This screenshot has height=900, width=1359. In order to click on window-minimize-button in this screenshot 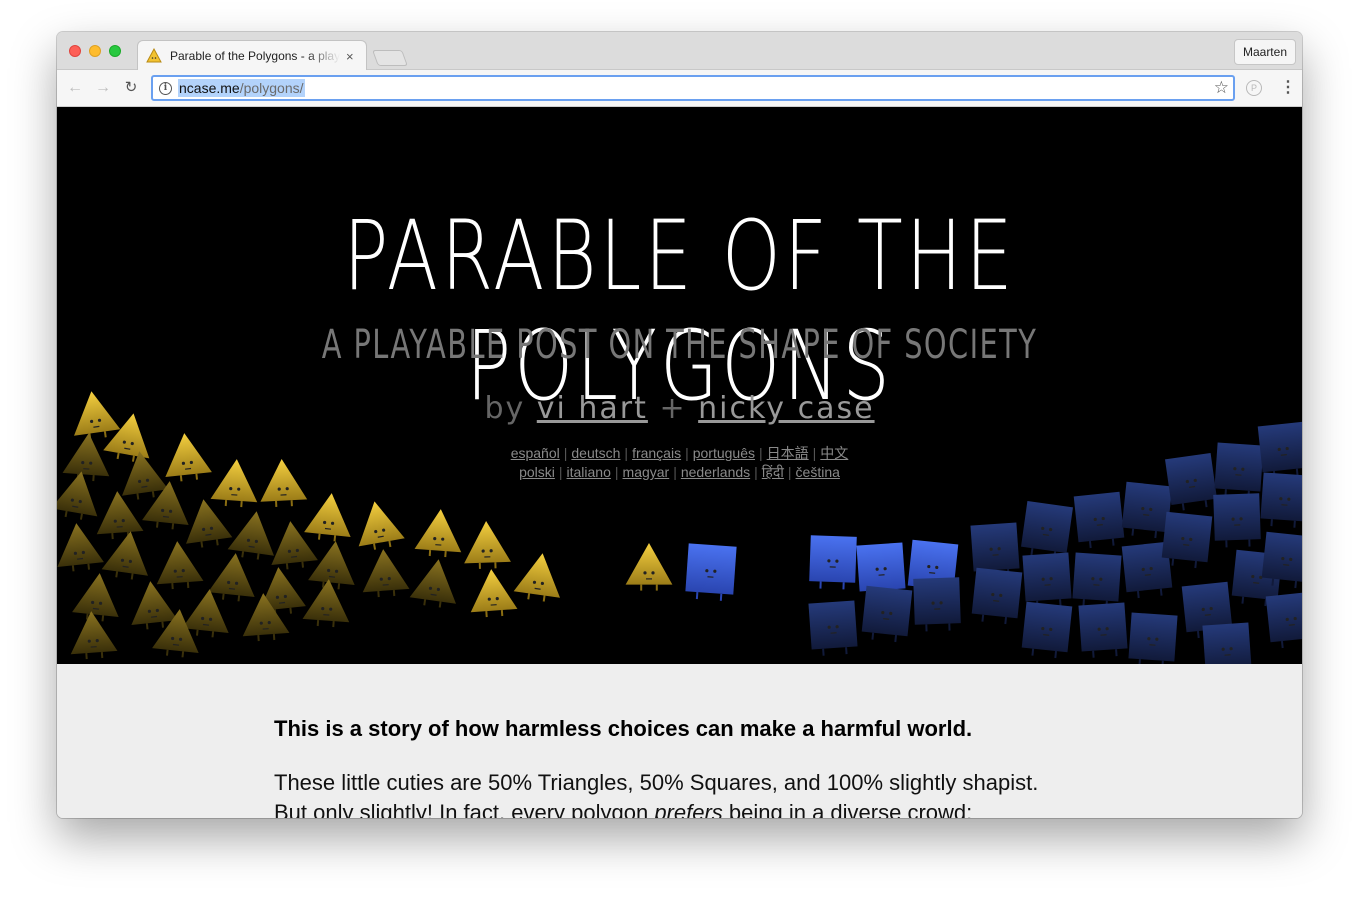, I will do `click(95, 51)`.